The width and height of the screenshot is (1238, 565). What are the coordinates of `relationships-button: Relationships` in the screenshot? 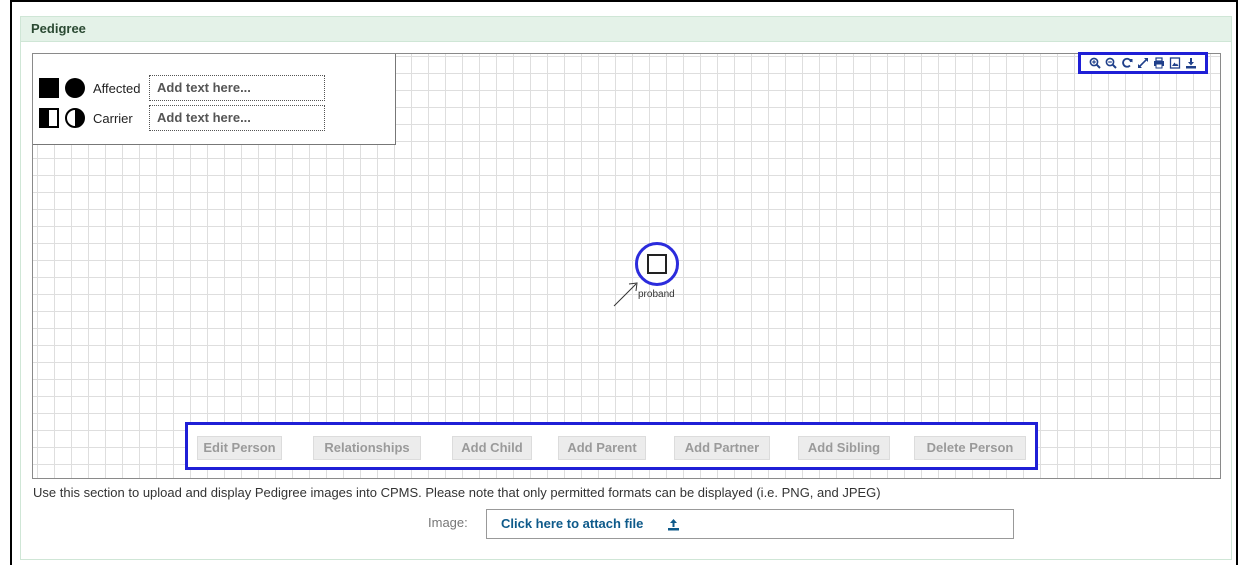 It's located at (367, 448).